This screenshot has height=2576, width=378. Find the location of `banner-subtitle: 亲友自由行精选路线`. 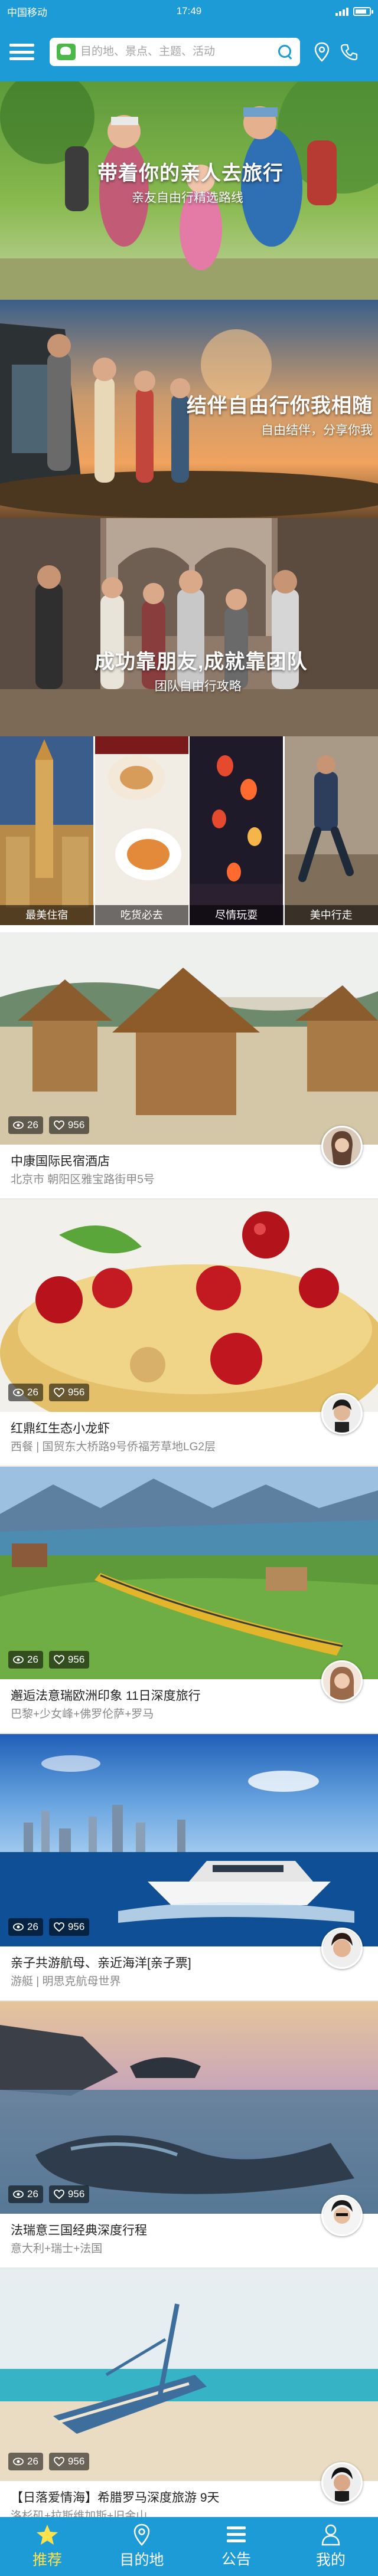

banner-subtitle: 亲友自由行精选路线 is located at coordinates (187, 198).